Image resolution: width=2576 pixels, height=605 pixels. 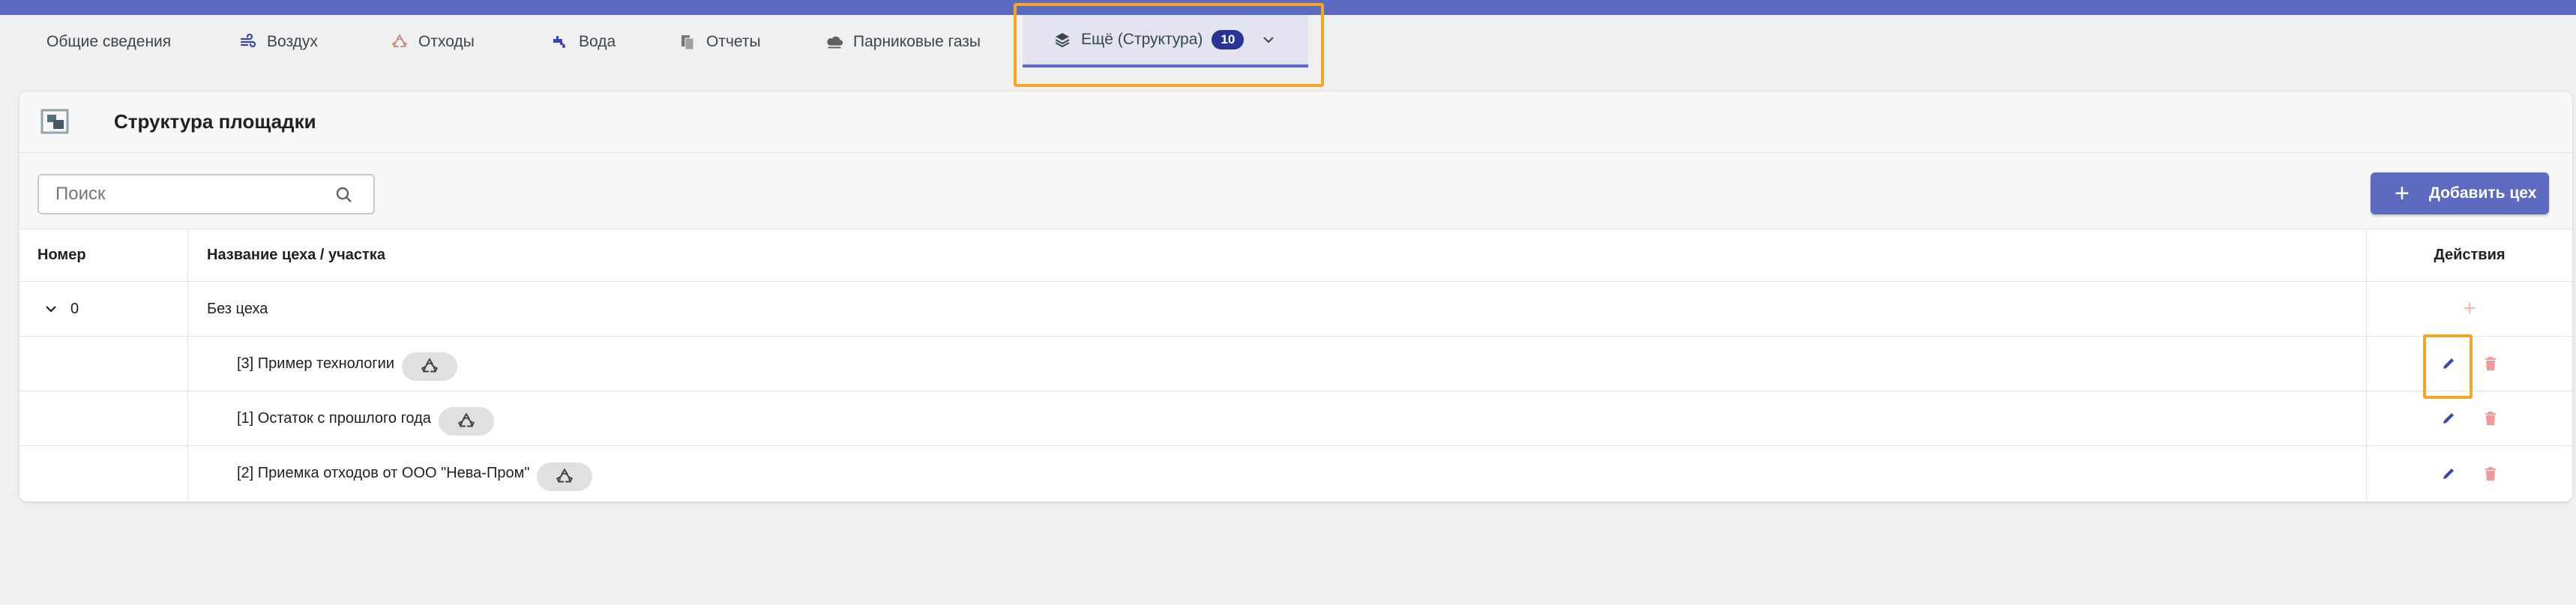 What do you see at coordinates (55, 122) in the screenshot?
I see `structure-icon` at bounding box center [55, 122].